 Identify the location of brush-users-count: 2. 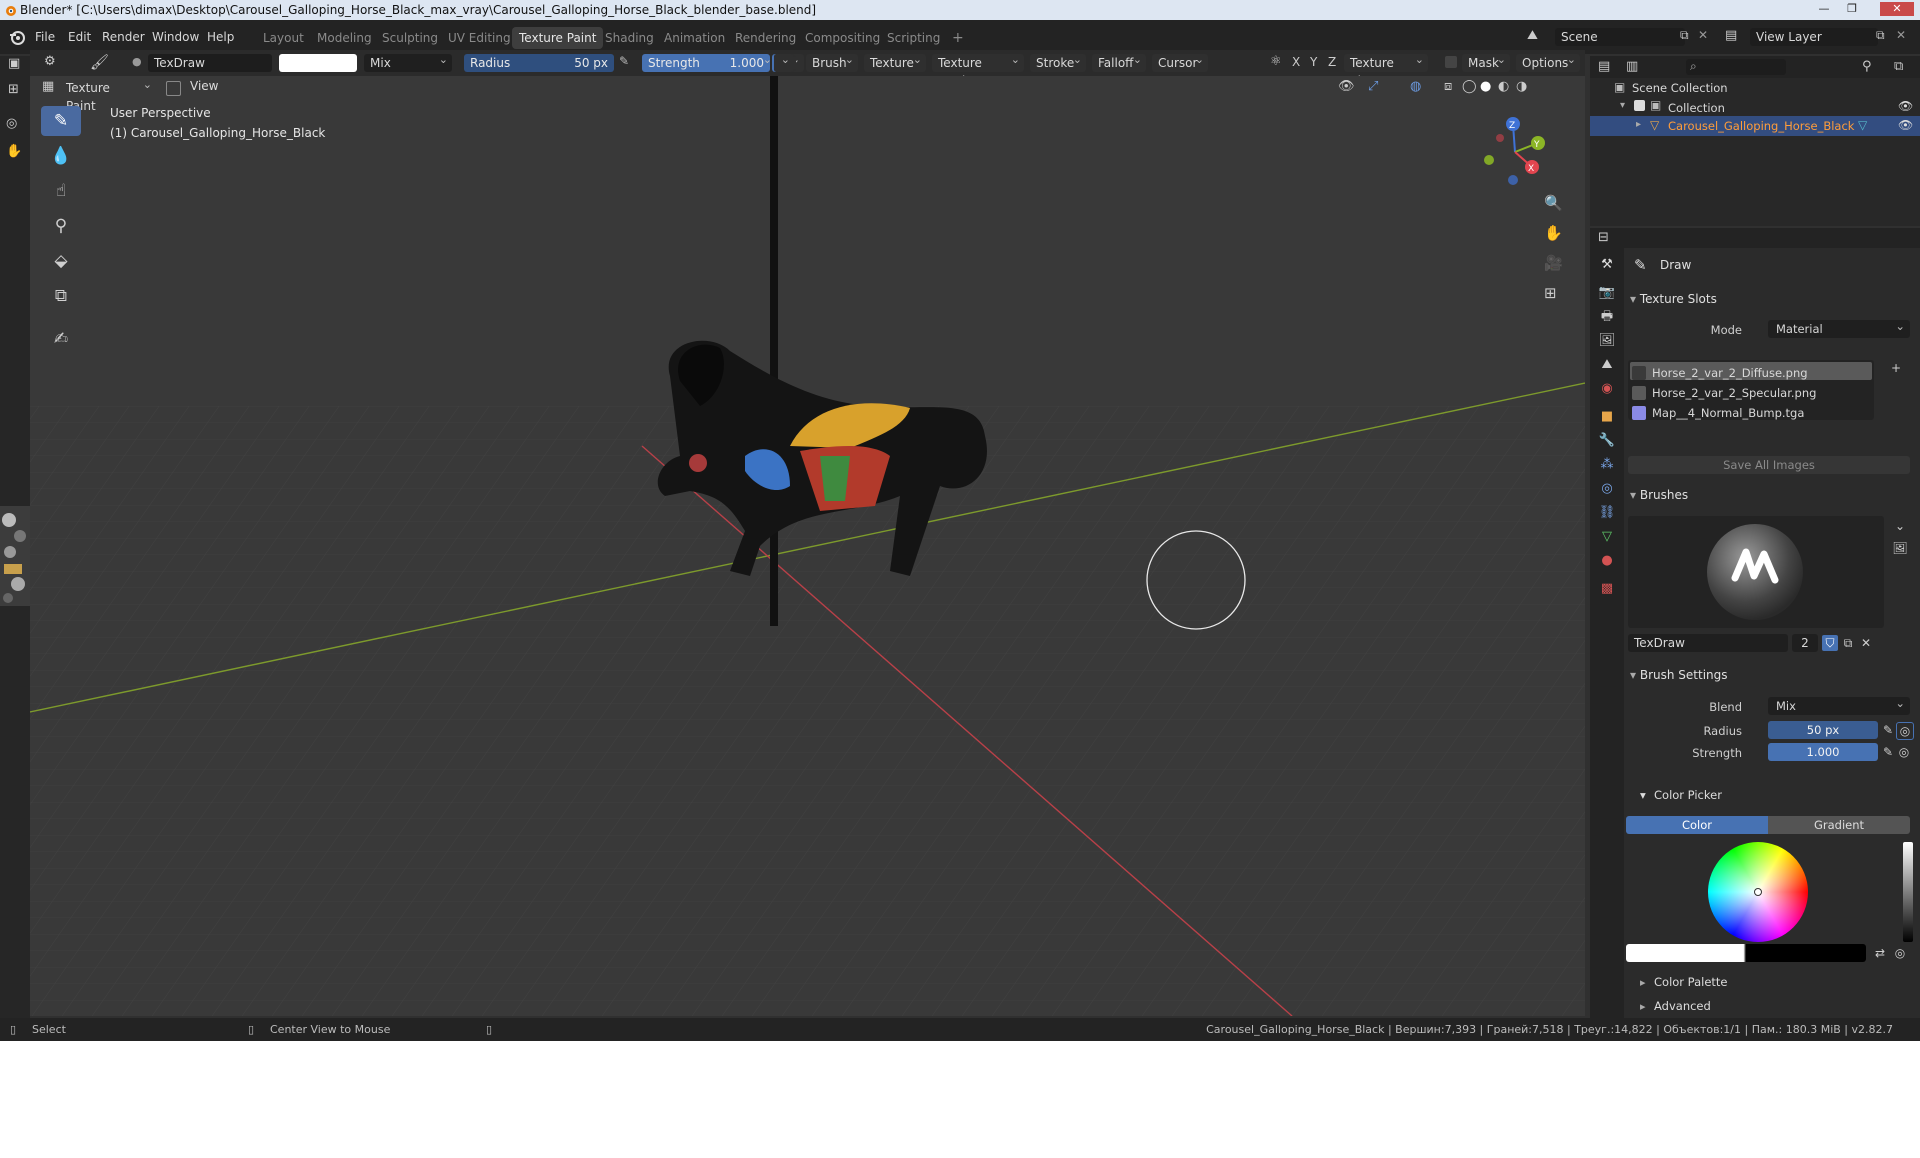
(1805, 643).